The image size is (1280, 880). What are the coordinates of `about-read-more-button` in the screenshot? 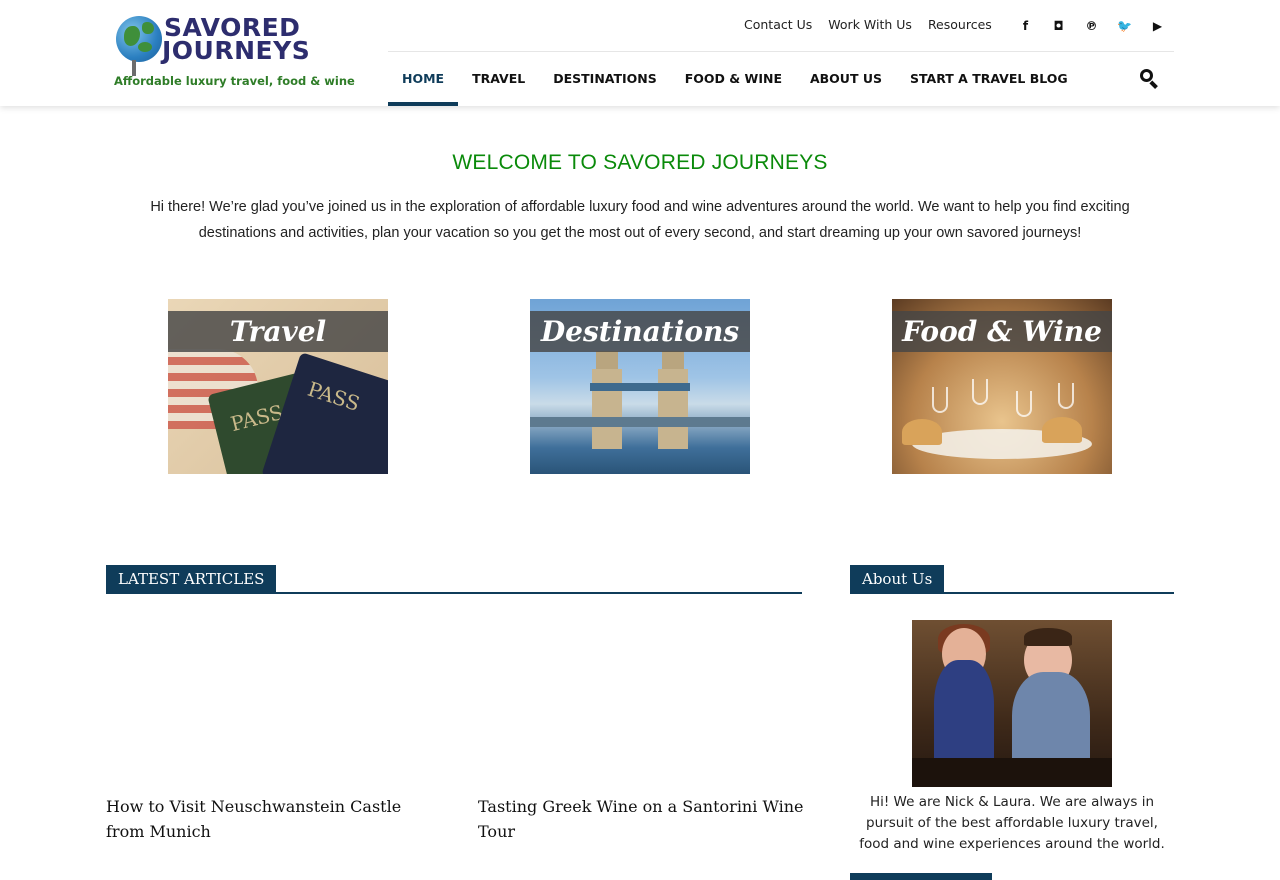 It's located at (921, 876).